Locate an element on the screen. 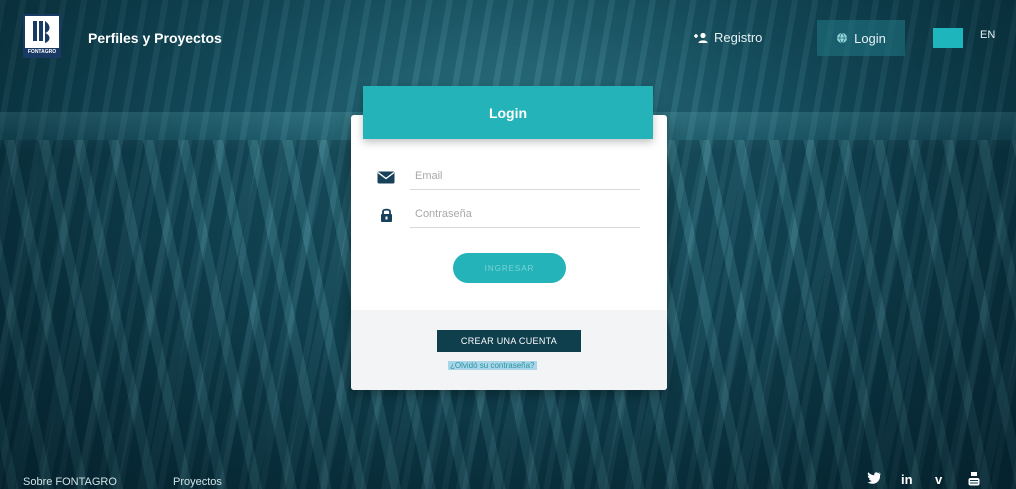 The image size is (1016, 489). password-field is located at coordinates (507, 215).